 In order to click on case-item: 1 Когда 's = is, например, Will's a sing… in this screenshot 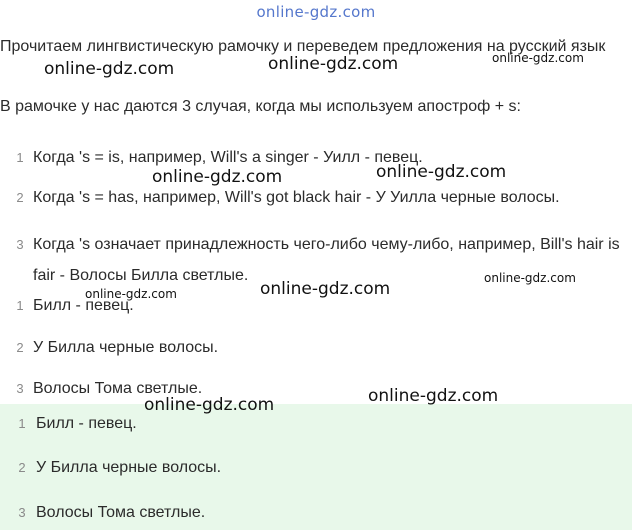, I will do `click(316, 158)`.